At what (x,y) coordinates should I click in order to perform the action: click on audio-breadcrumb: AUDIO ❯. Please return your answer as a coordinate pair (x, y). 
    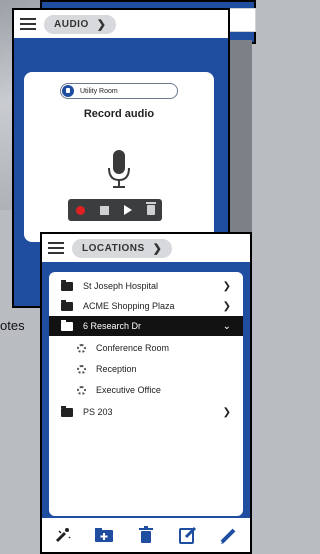
    Looking at the image, I should click on (80, 24).